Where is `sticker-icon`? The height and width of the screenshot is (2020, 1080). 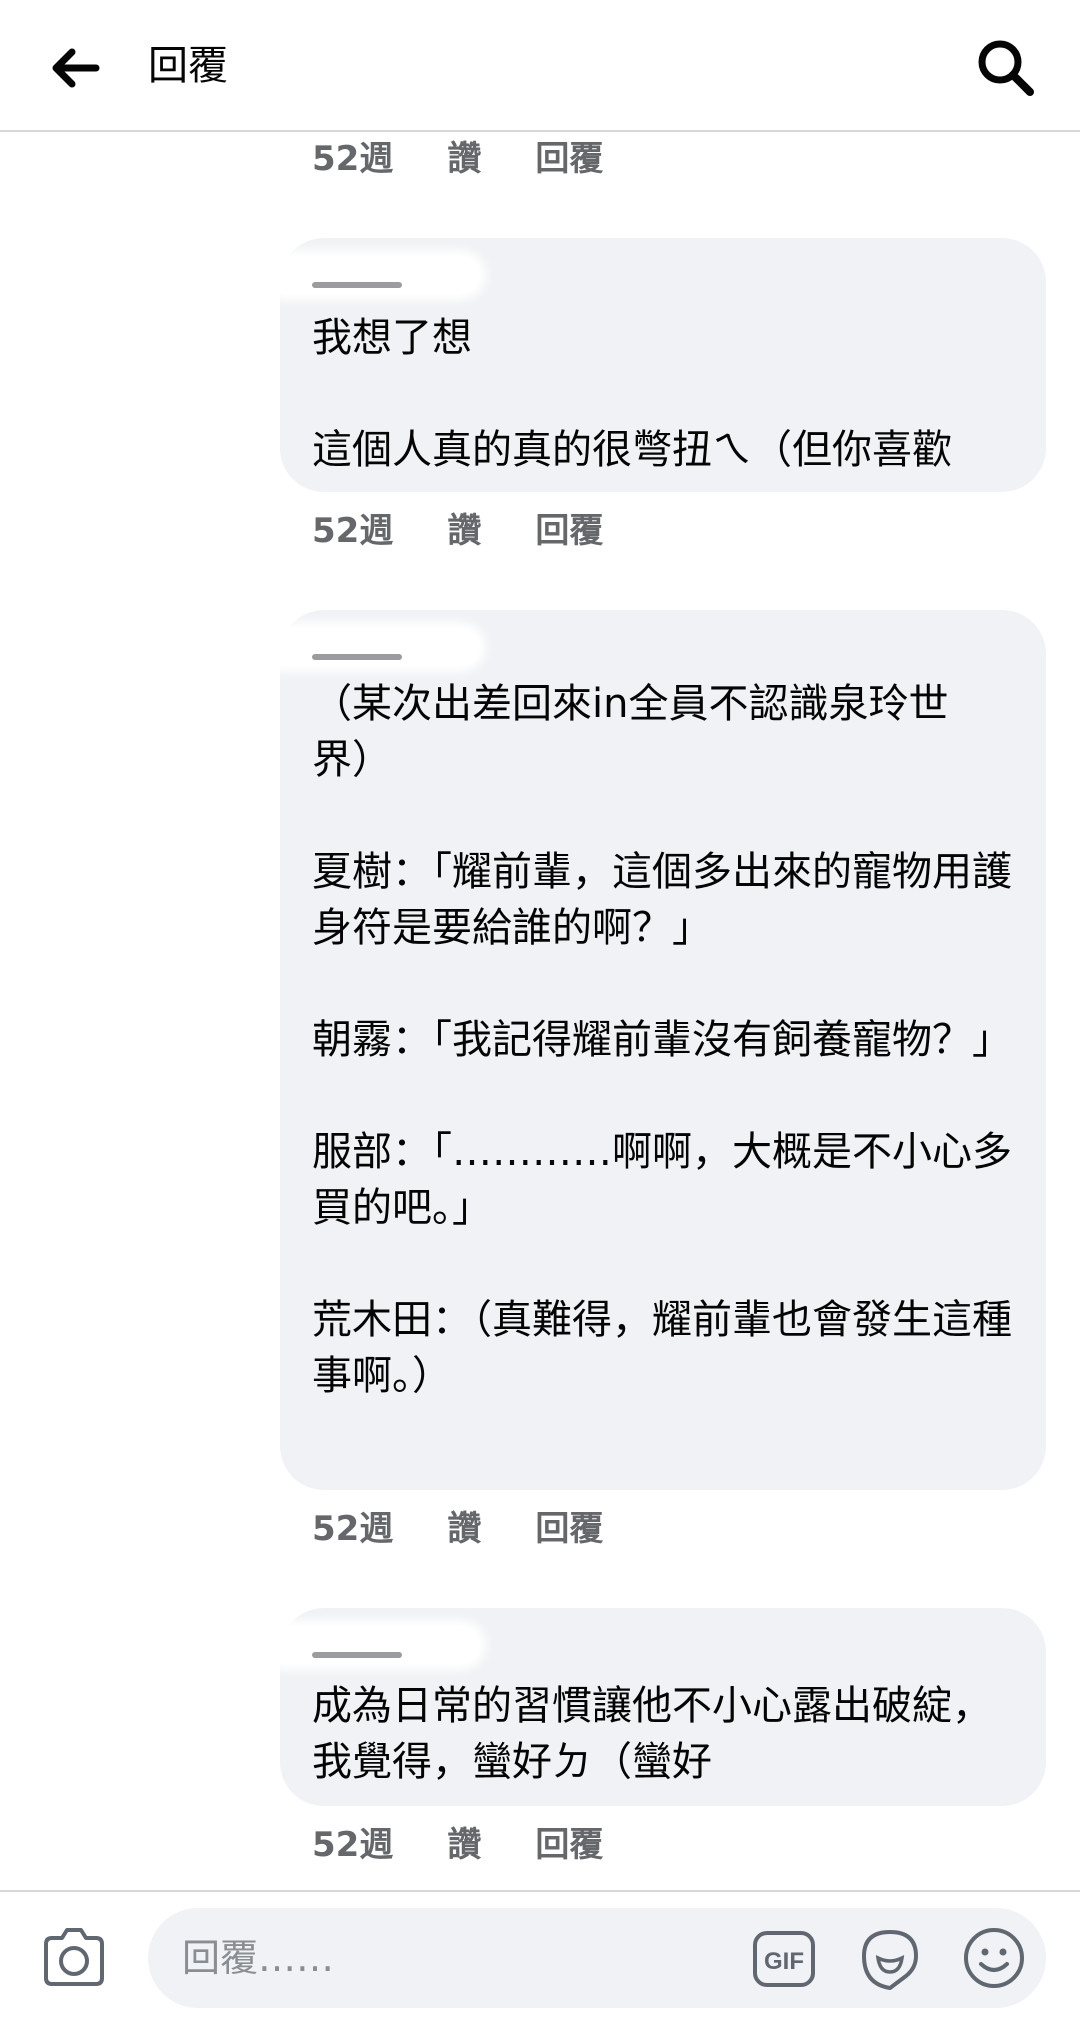 sticker-icon is located at coordinates (889, 1959).